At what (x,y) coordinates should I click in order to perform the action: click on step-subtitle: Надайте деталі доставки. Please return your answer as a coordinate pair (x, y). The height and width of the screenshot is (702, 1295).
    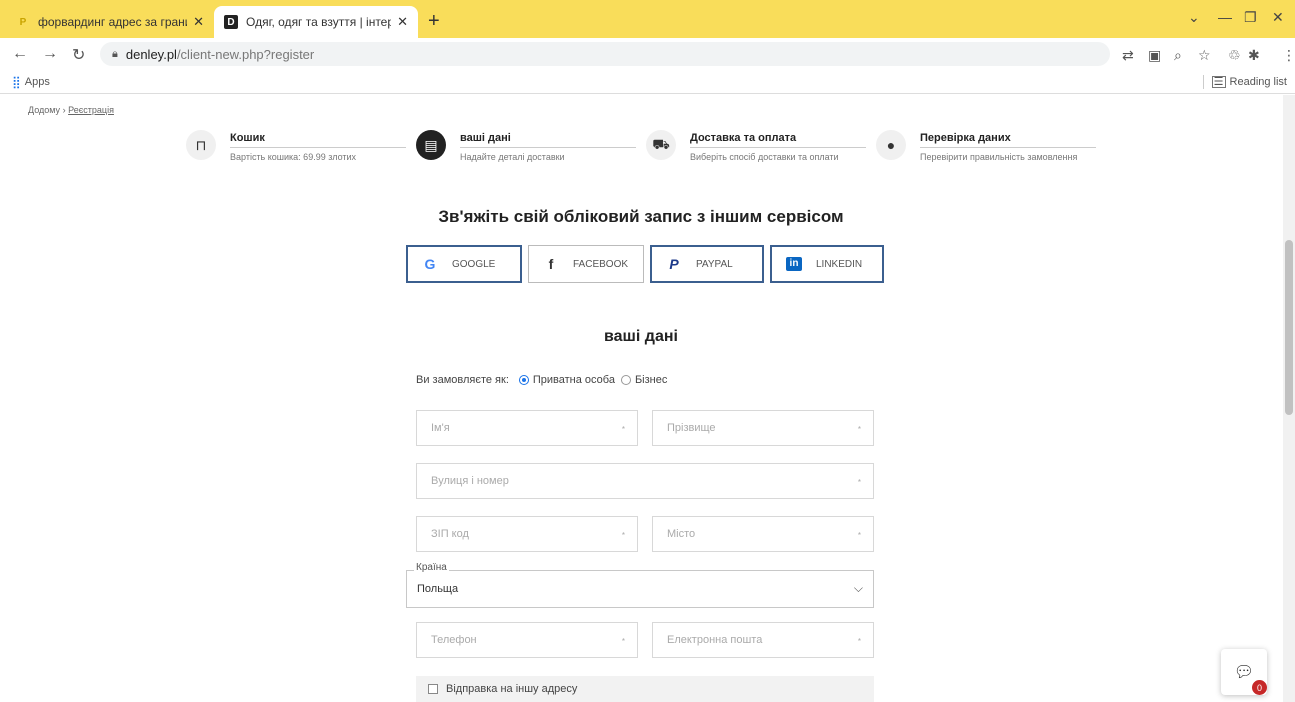
    Looking at the image, I should click on (512, 157).